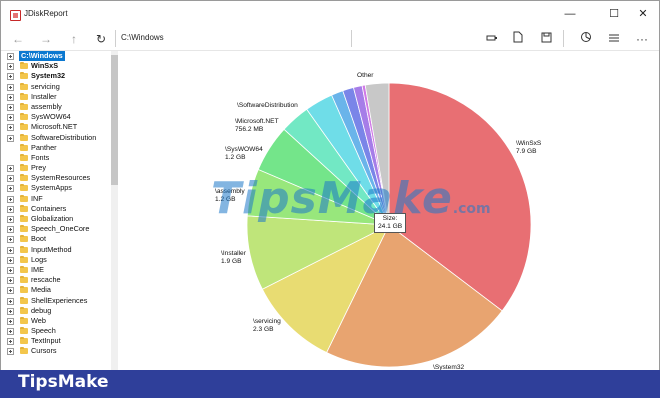 This screenshot has height=398, width=660. I want to click on tree-item: Containers, so click(55, 209).